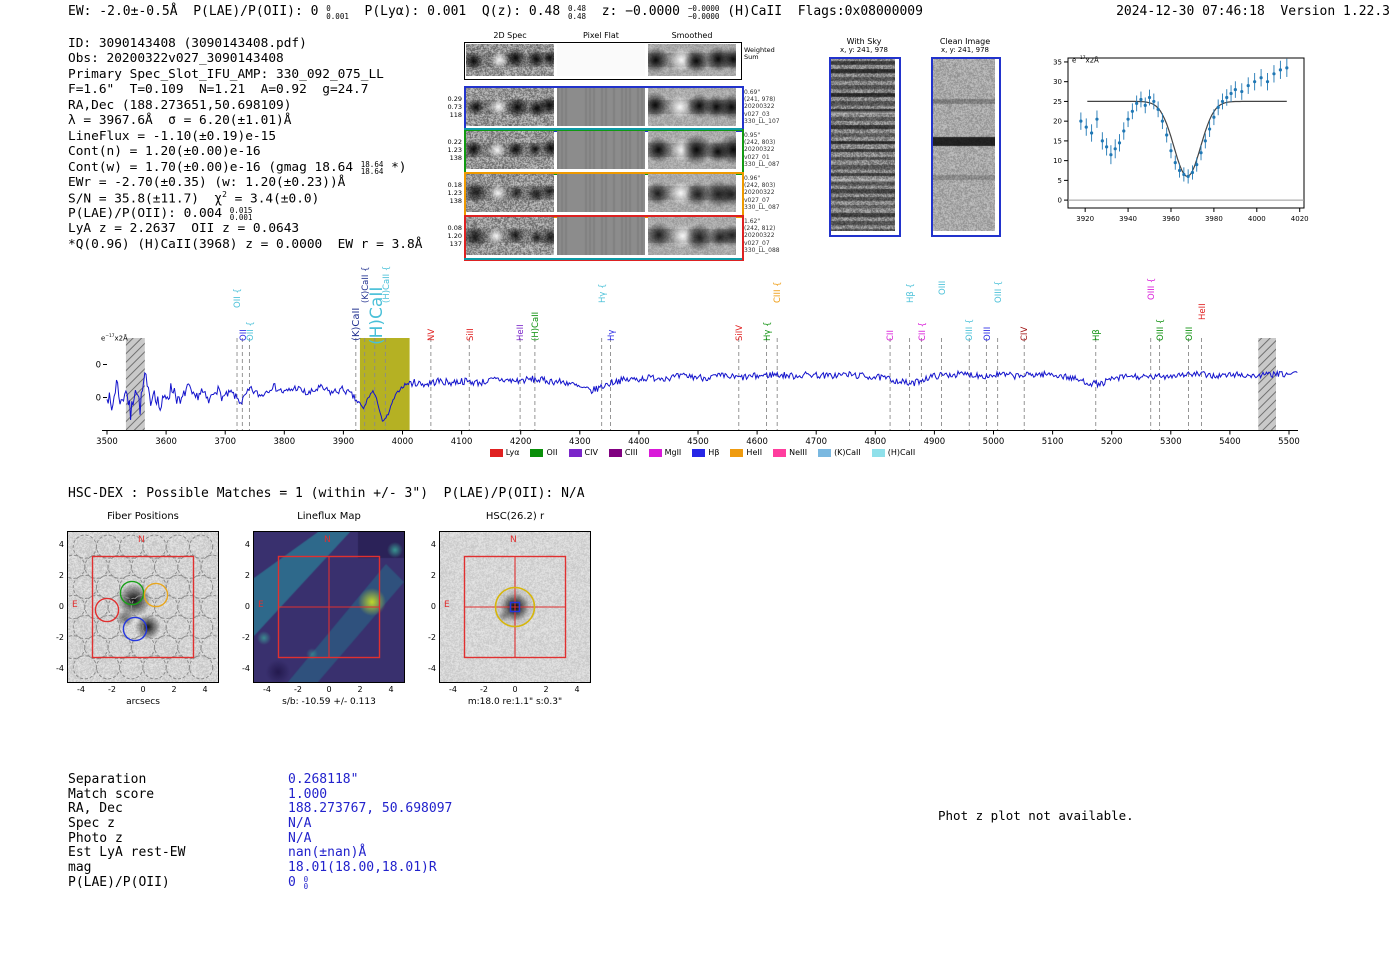 The height and width of the screenshot is (953, 1400). What do you see at coordinates (462, 442) in the screenshot?
I see `svg-text: 4100` at bounding box center [462, 442].